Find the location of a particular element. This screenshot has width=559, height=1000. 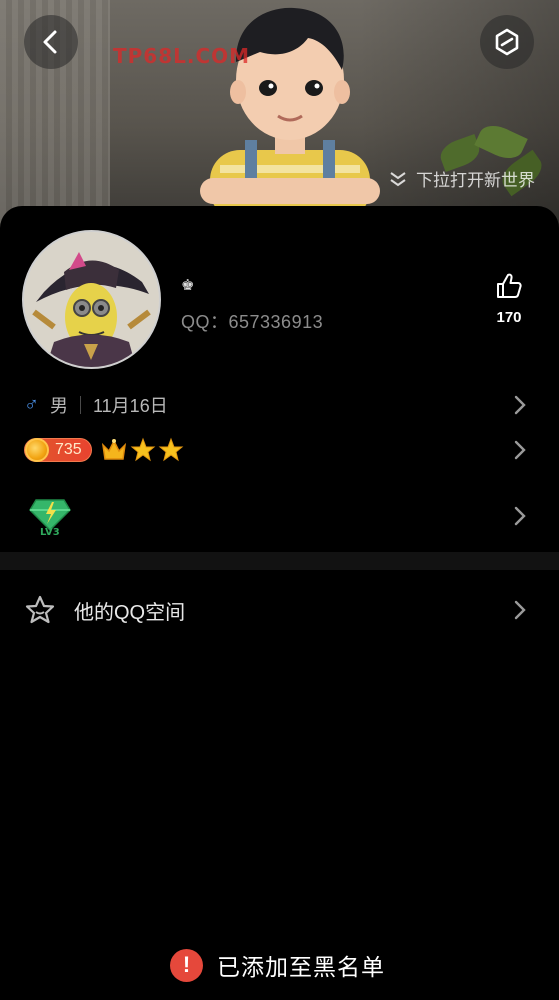

avatar is located at coordinates (91, 299).